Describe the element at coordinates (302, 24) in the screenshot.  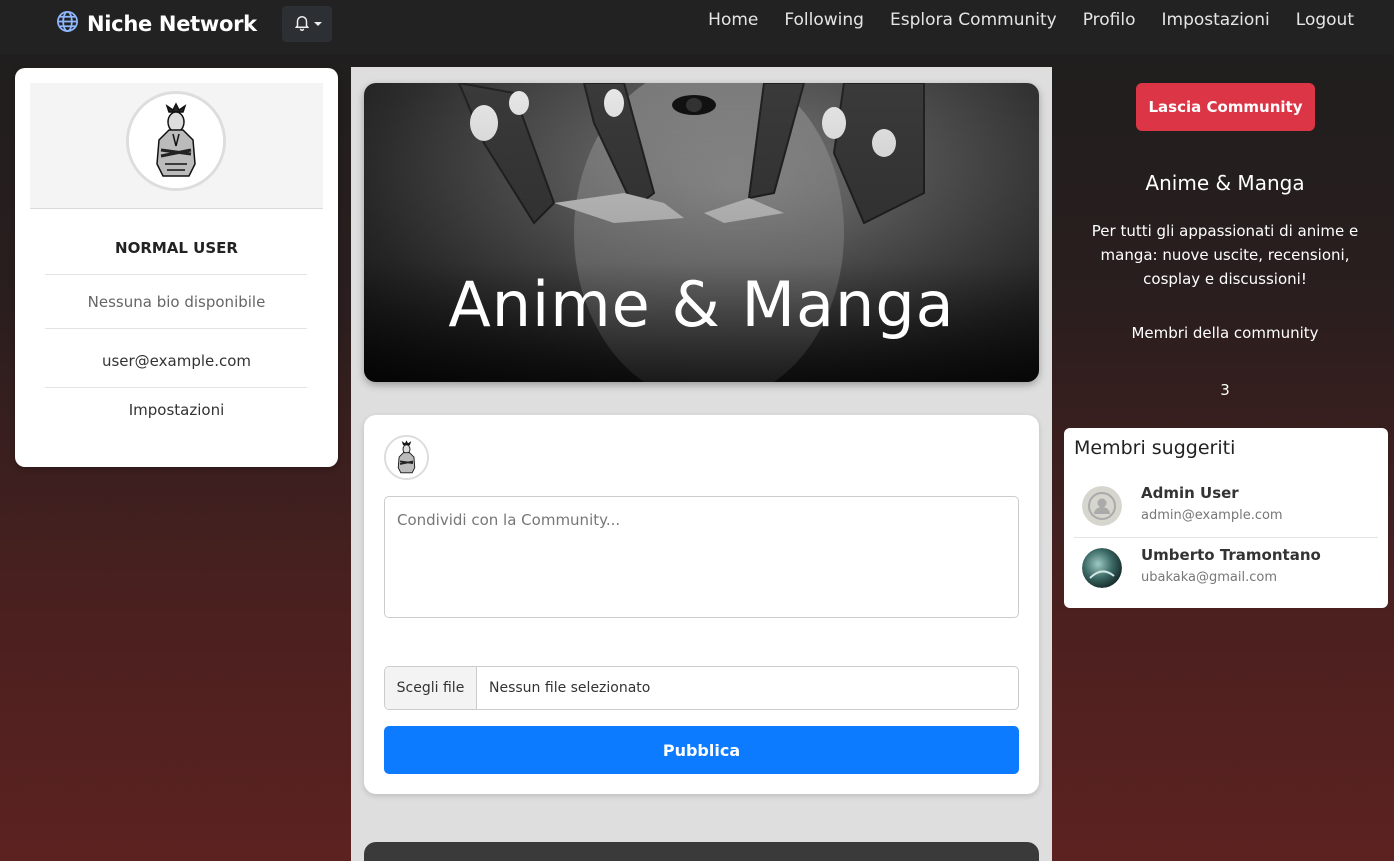
I see `bell-icon` at that location.